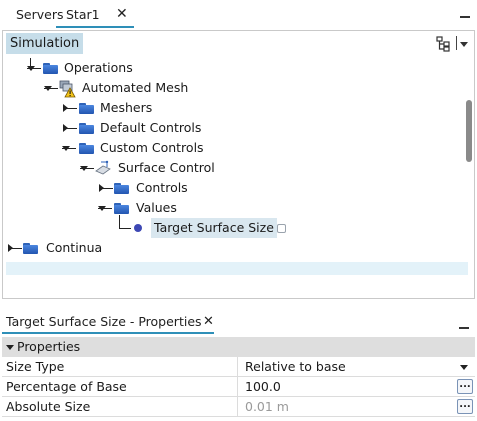  I want to click on minimize-icon, so click(465, 17).